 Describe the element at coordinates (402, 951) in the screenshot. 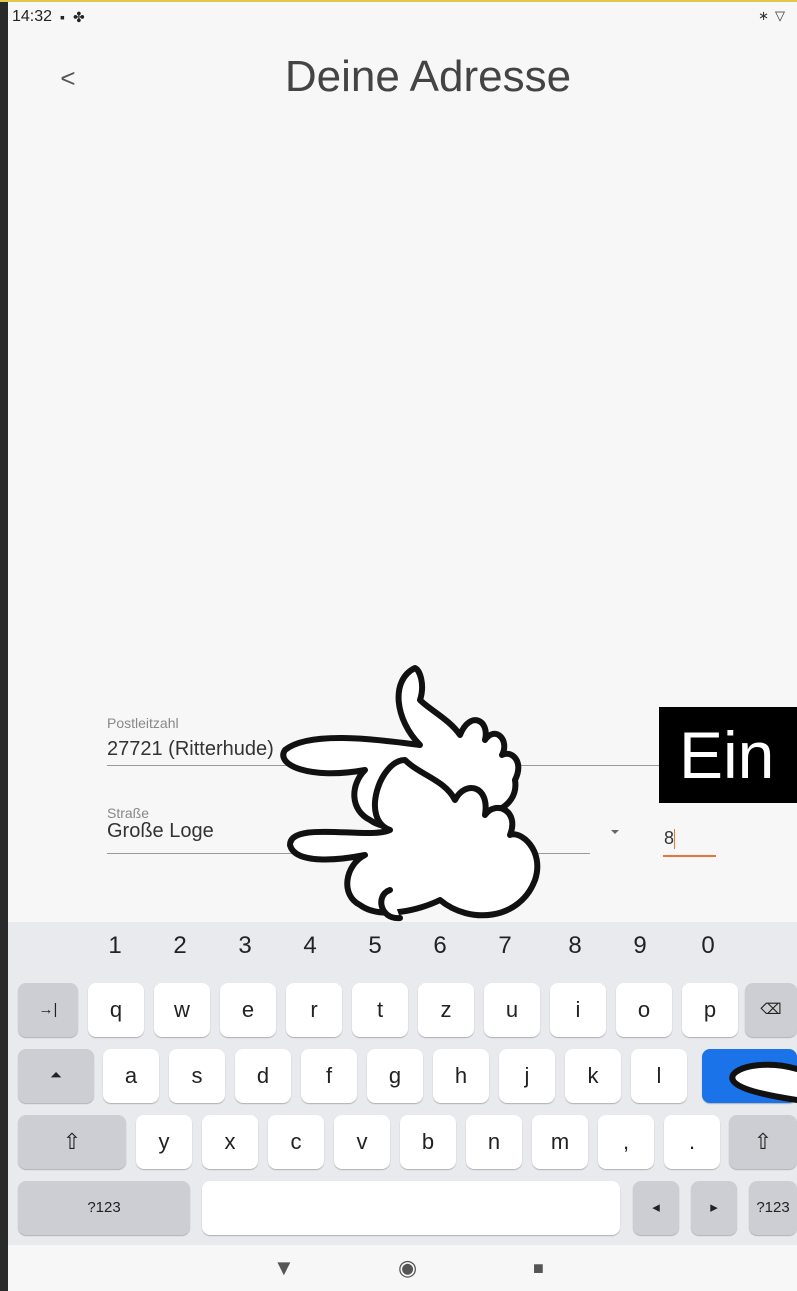

I see `number-row: 1 2 3 4 5 6 7 8 9 0` at that location.